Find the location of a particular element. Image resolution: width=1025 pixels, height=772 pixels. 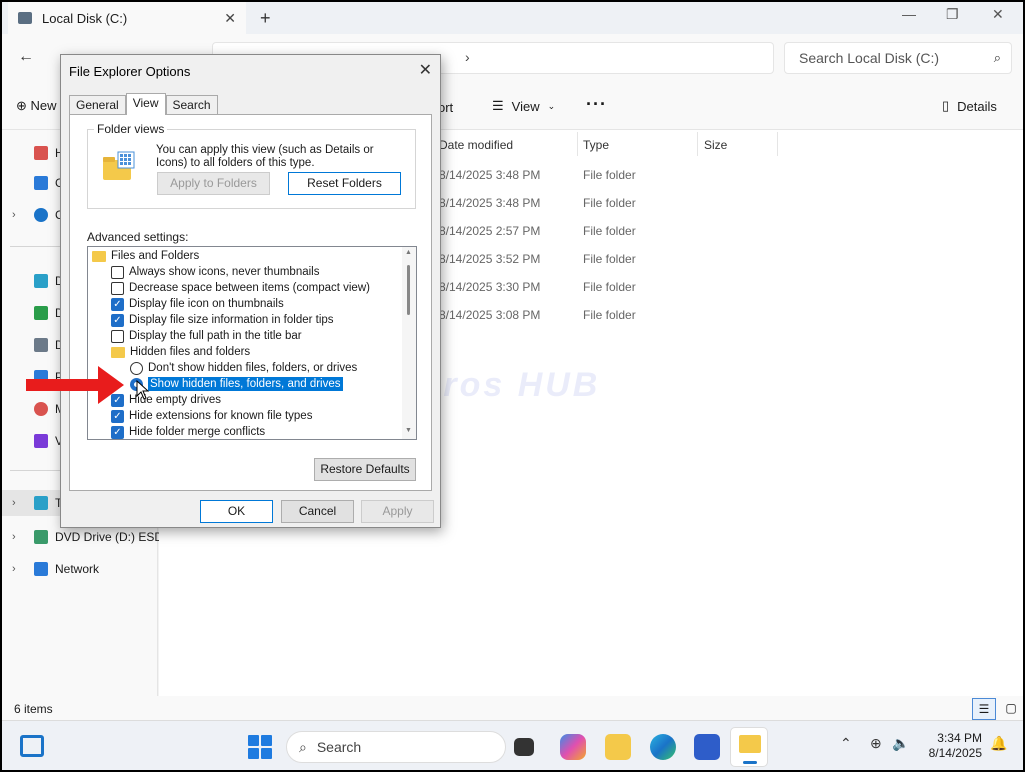

minimize-button: — is located at coordinates (909, 14).